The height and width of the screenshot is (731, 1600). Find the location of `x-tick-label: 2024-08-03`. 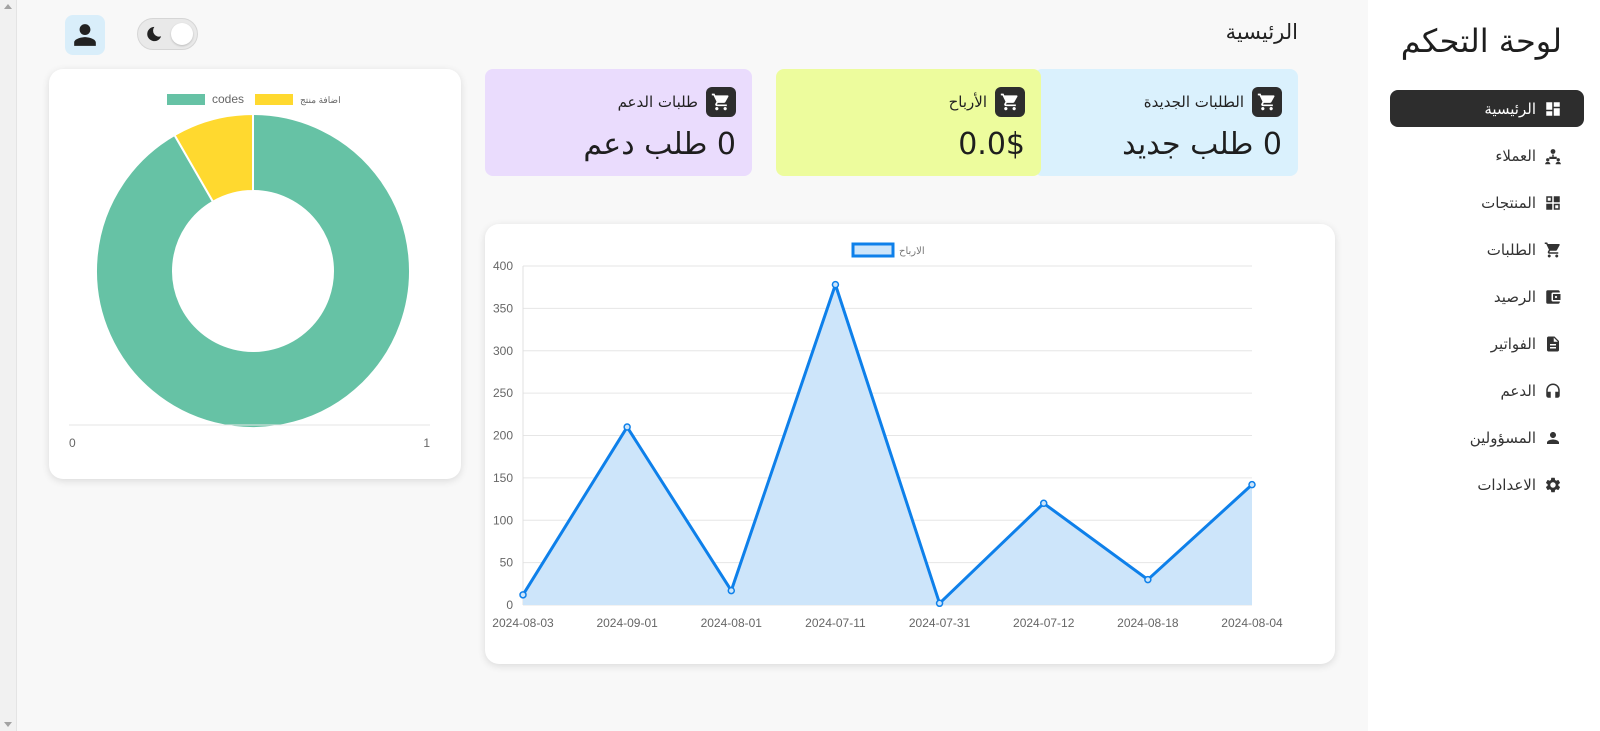

x-tick-label: 2024-08-03 is located at coordinates (523, 623).